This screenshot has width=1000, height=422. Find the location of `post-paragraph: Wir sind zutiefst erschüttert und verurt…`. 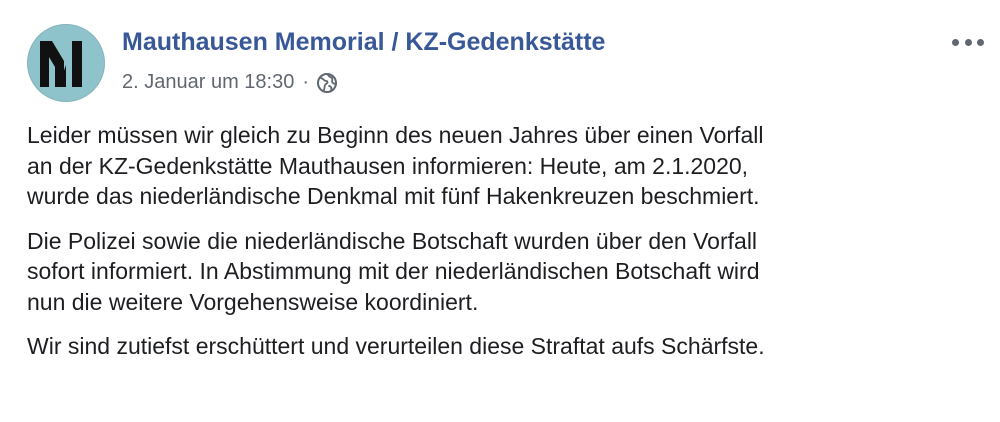

post-paragraph: Wir sind zutiefst erschüttert und verurt… is located at coordinates (507, 346).